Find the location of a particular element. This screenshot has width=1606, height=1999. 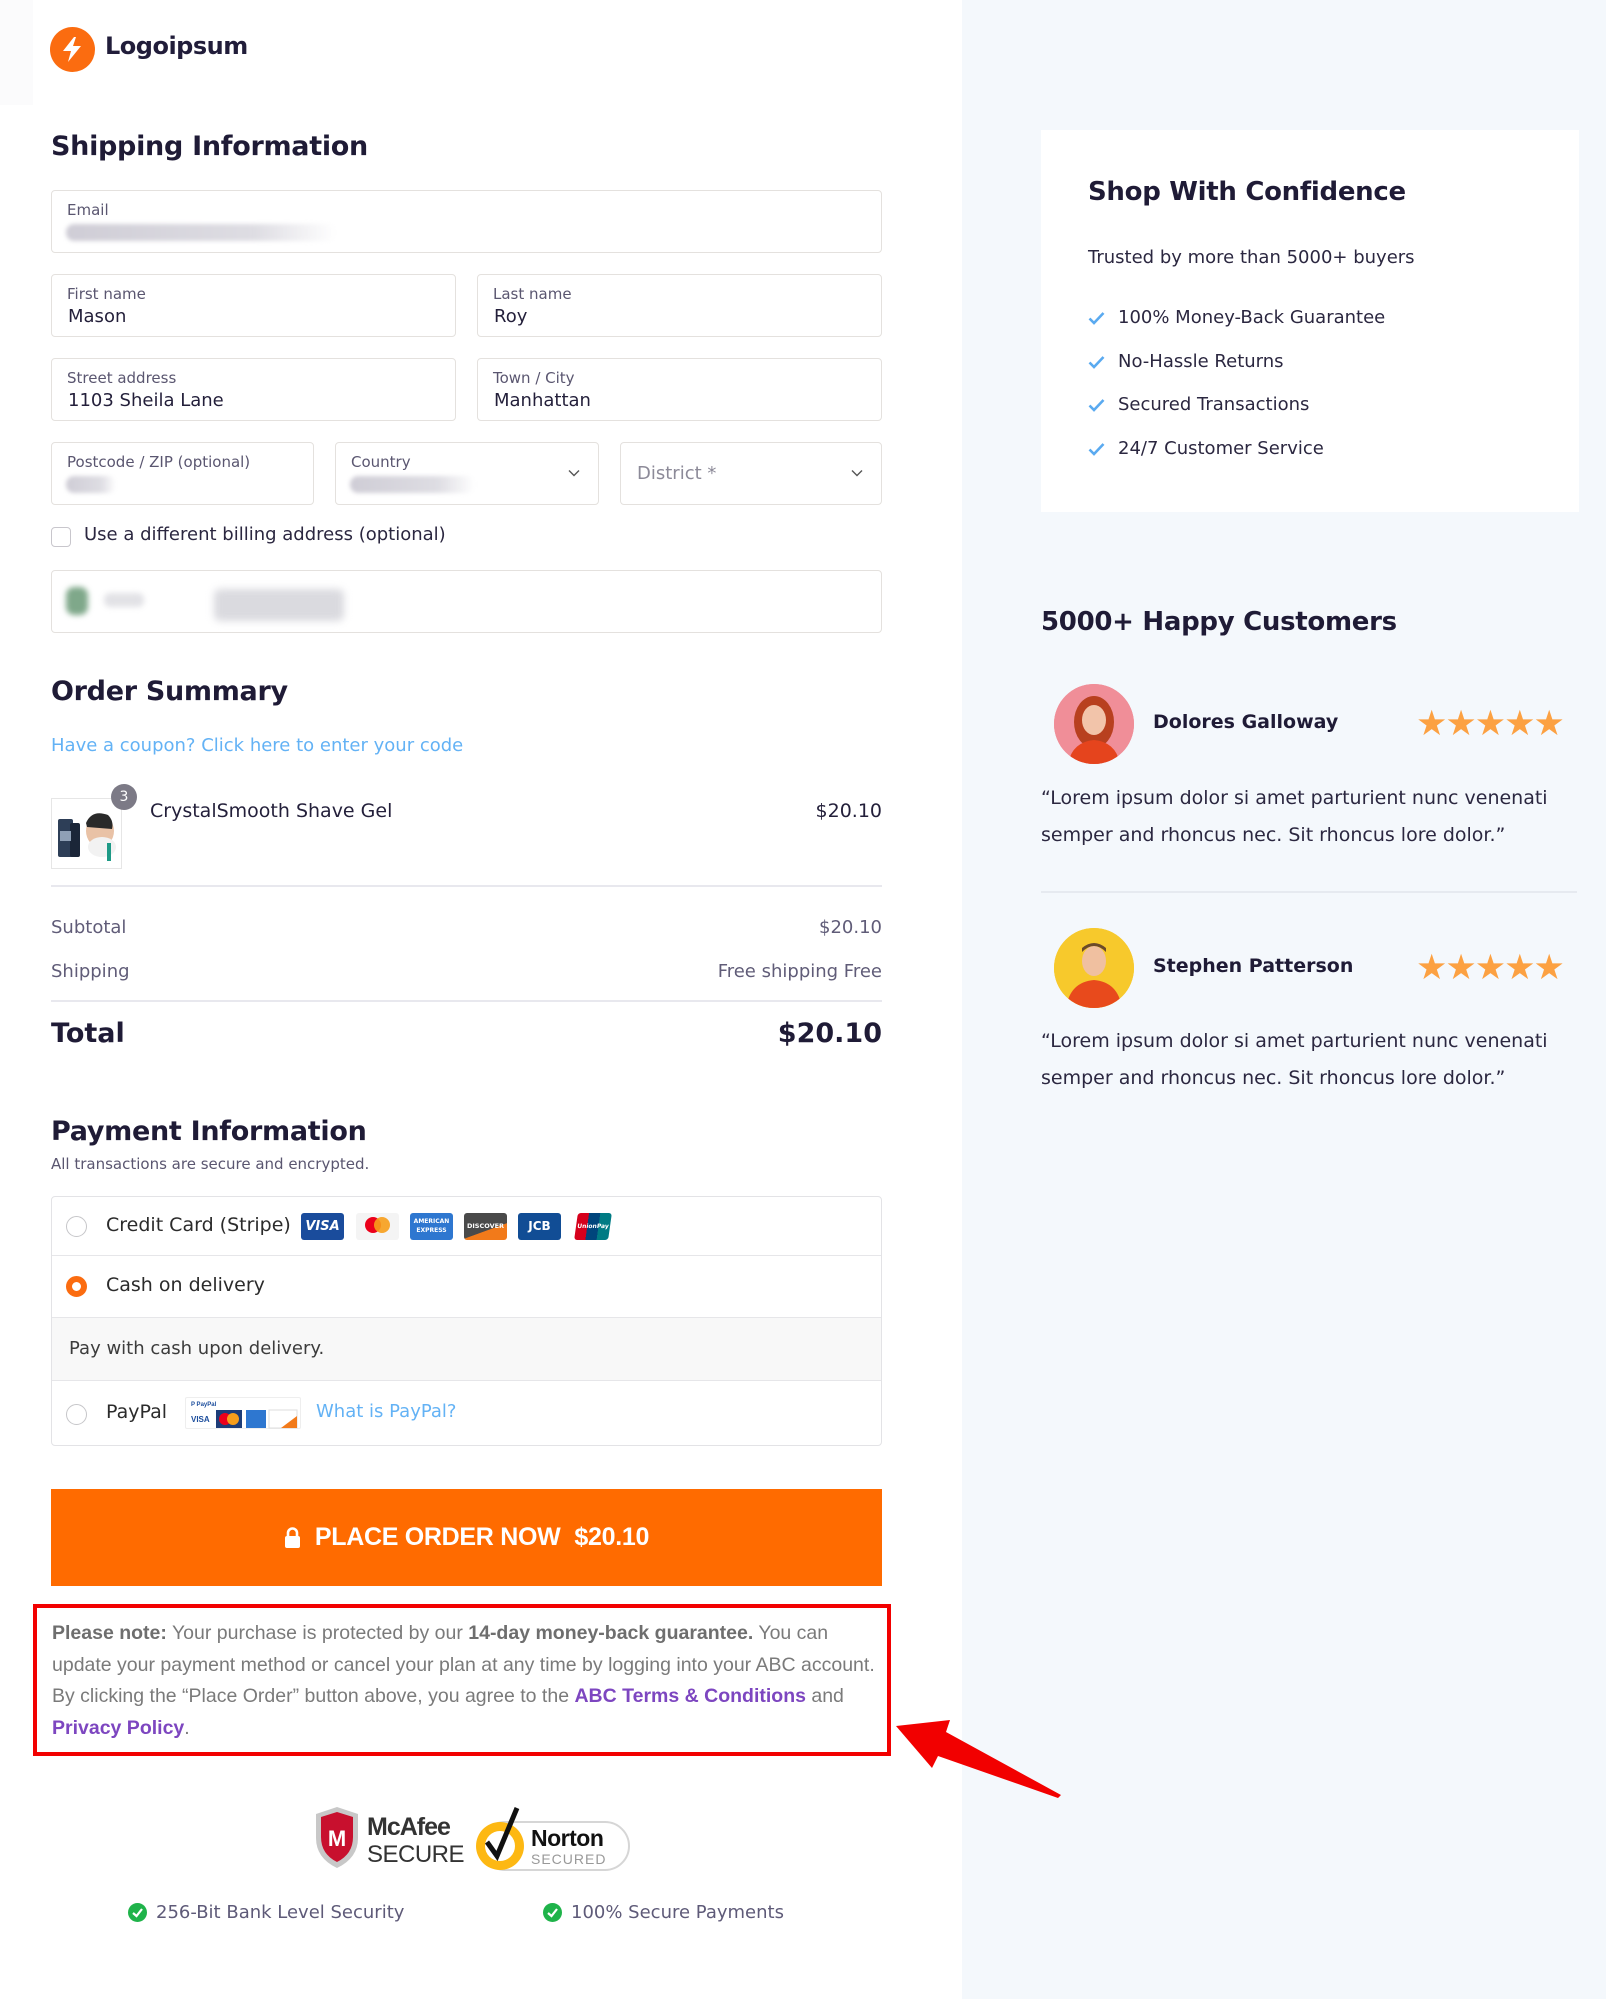

reviewer-name: Dolores Galloway is located at coordinates (1246, 722).